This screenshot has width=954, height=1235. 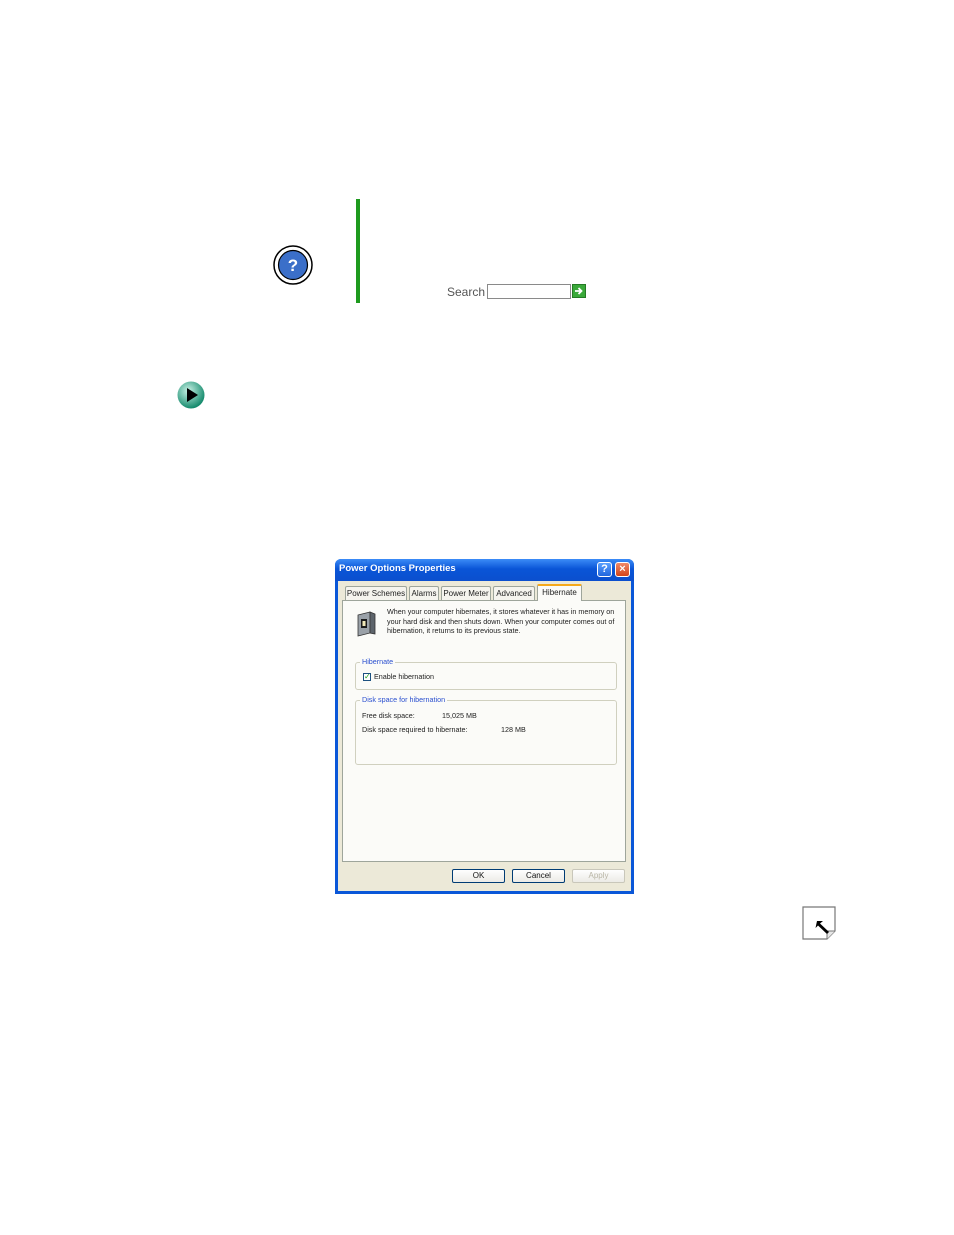 I want to click on free-disk-space-label: Free disk space:, so click(x=388, y=715).